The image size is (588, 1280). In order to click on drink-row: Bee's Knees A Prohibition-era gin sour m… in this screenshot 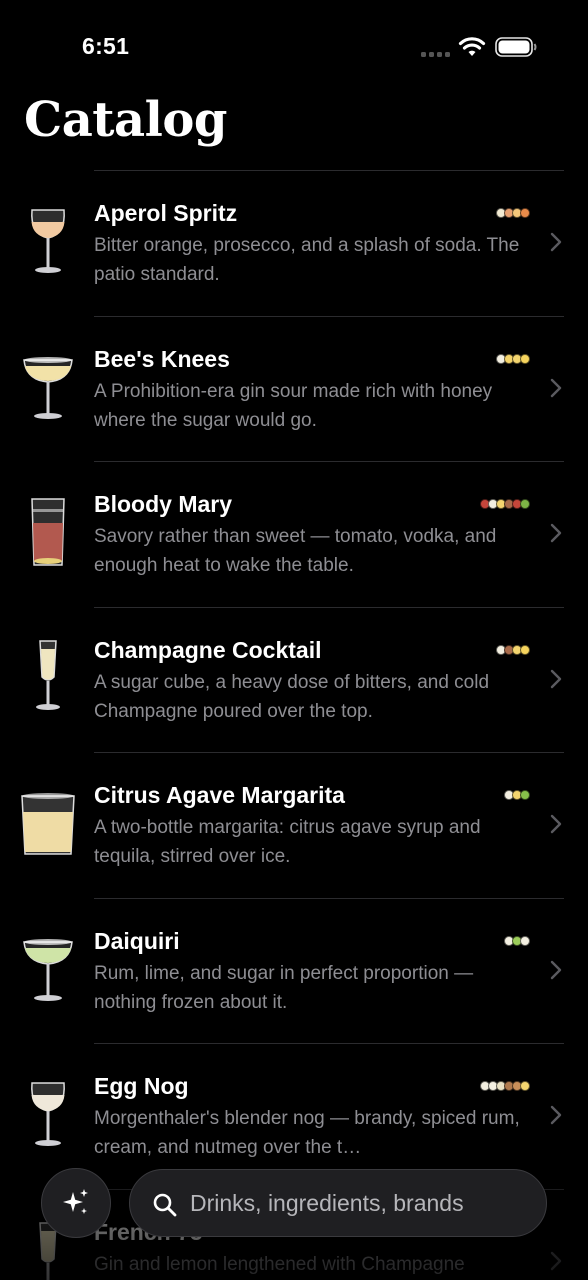, I will do `click(294, 388)`.